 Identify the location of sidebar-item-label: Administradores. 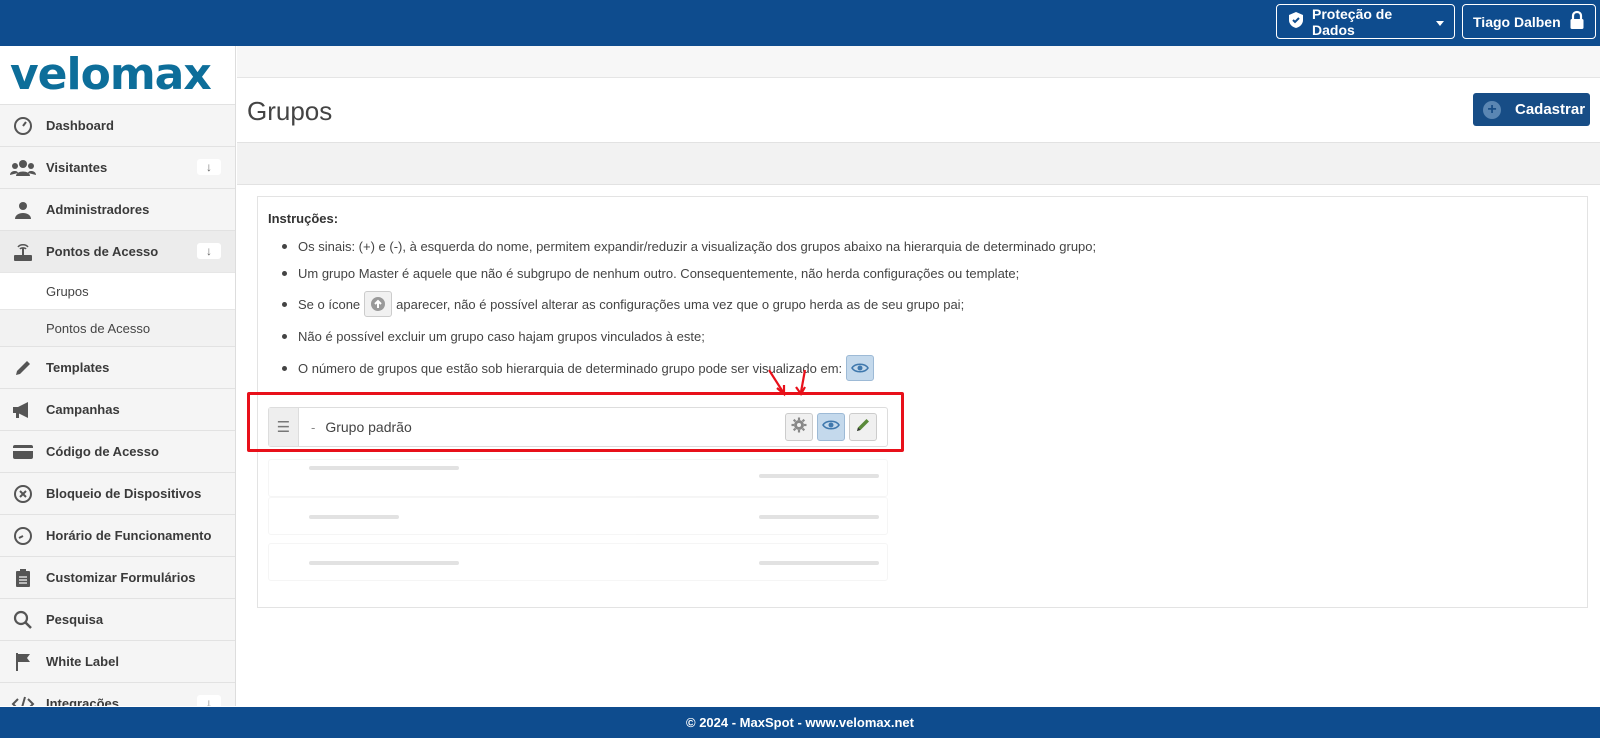
(98, 209).